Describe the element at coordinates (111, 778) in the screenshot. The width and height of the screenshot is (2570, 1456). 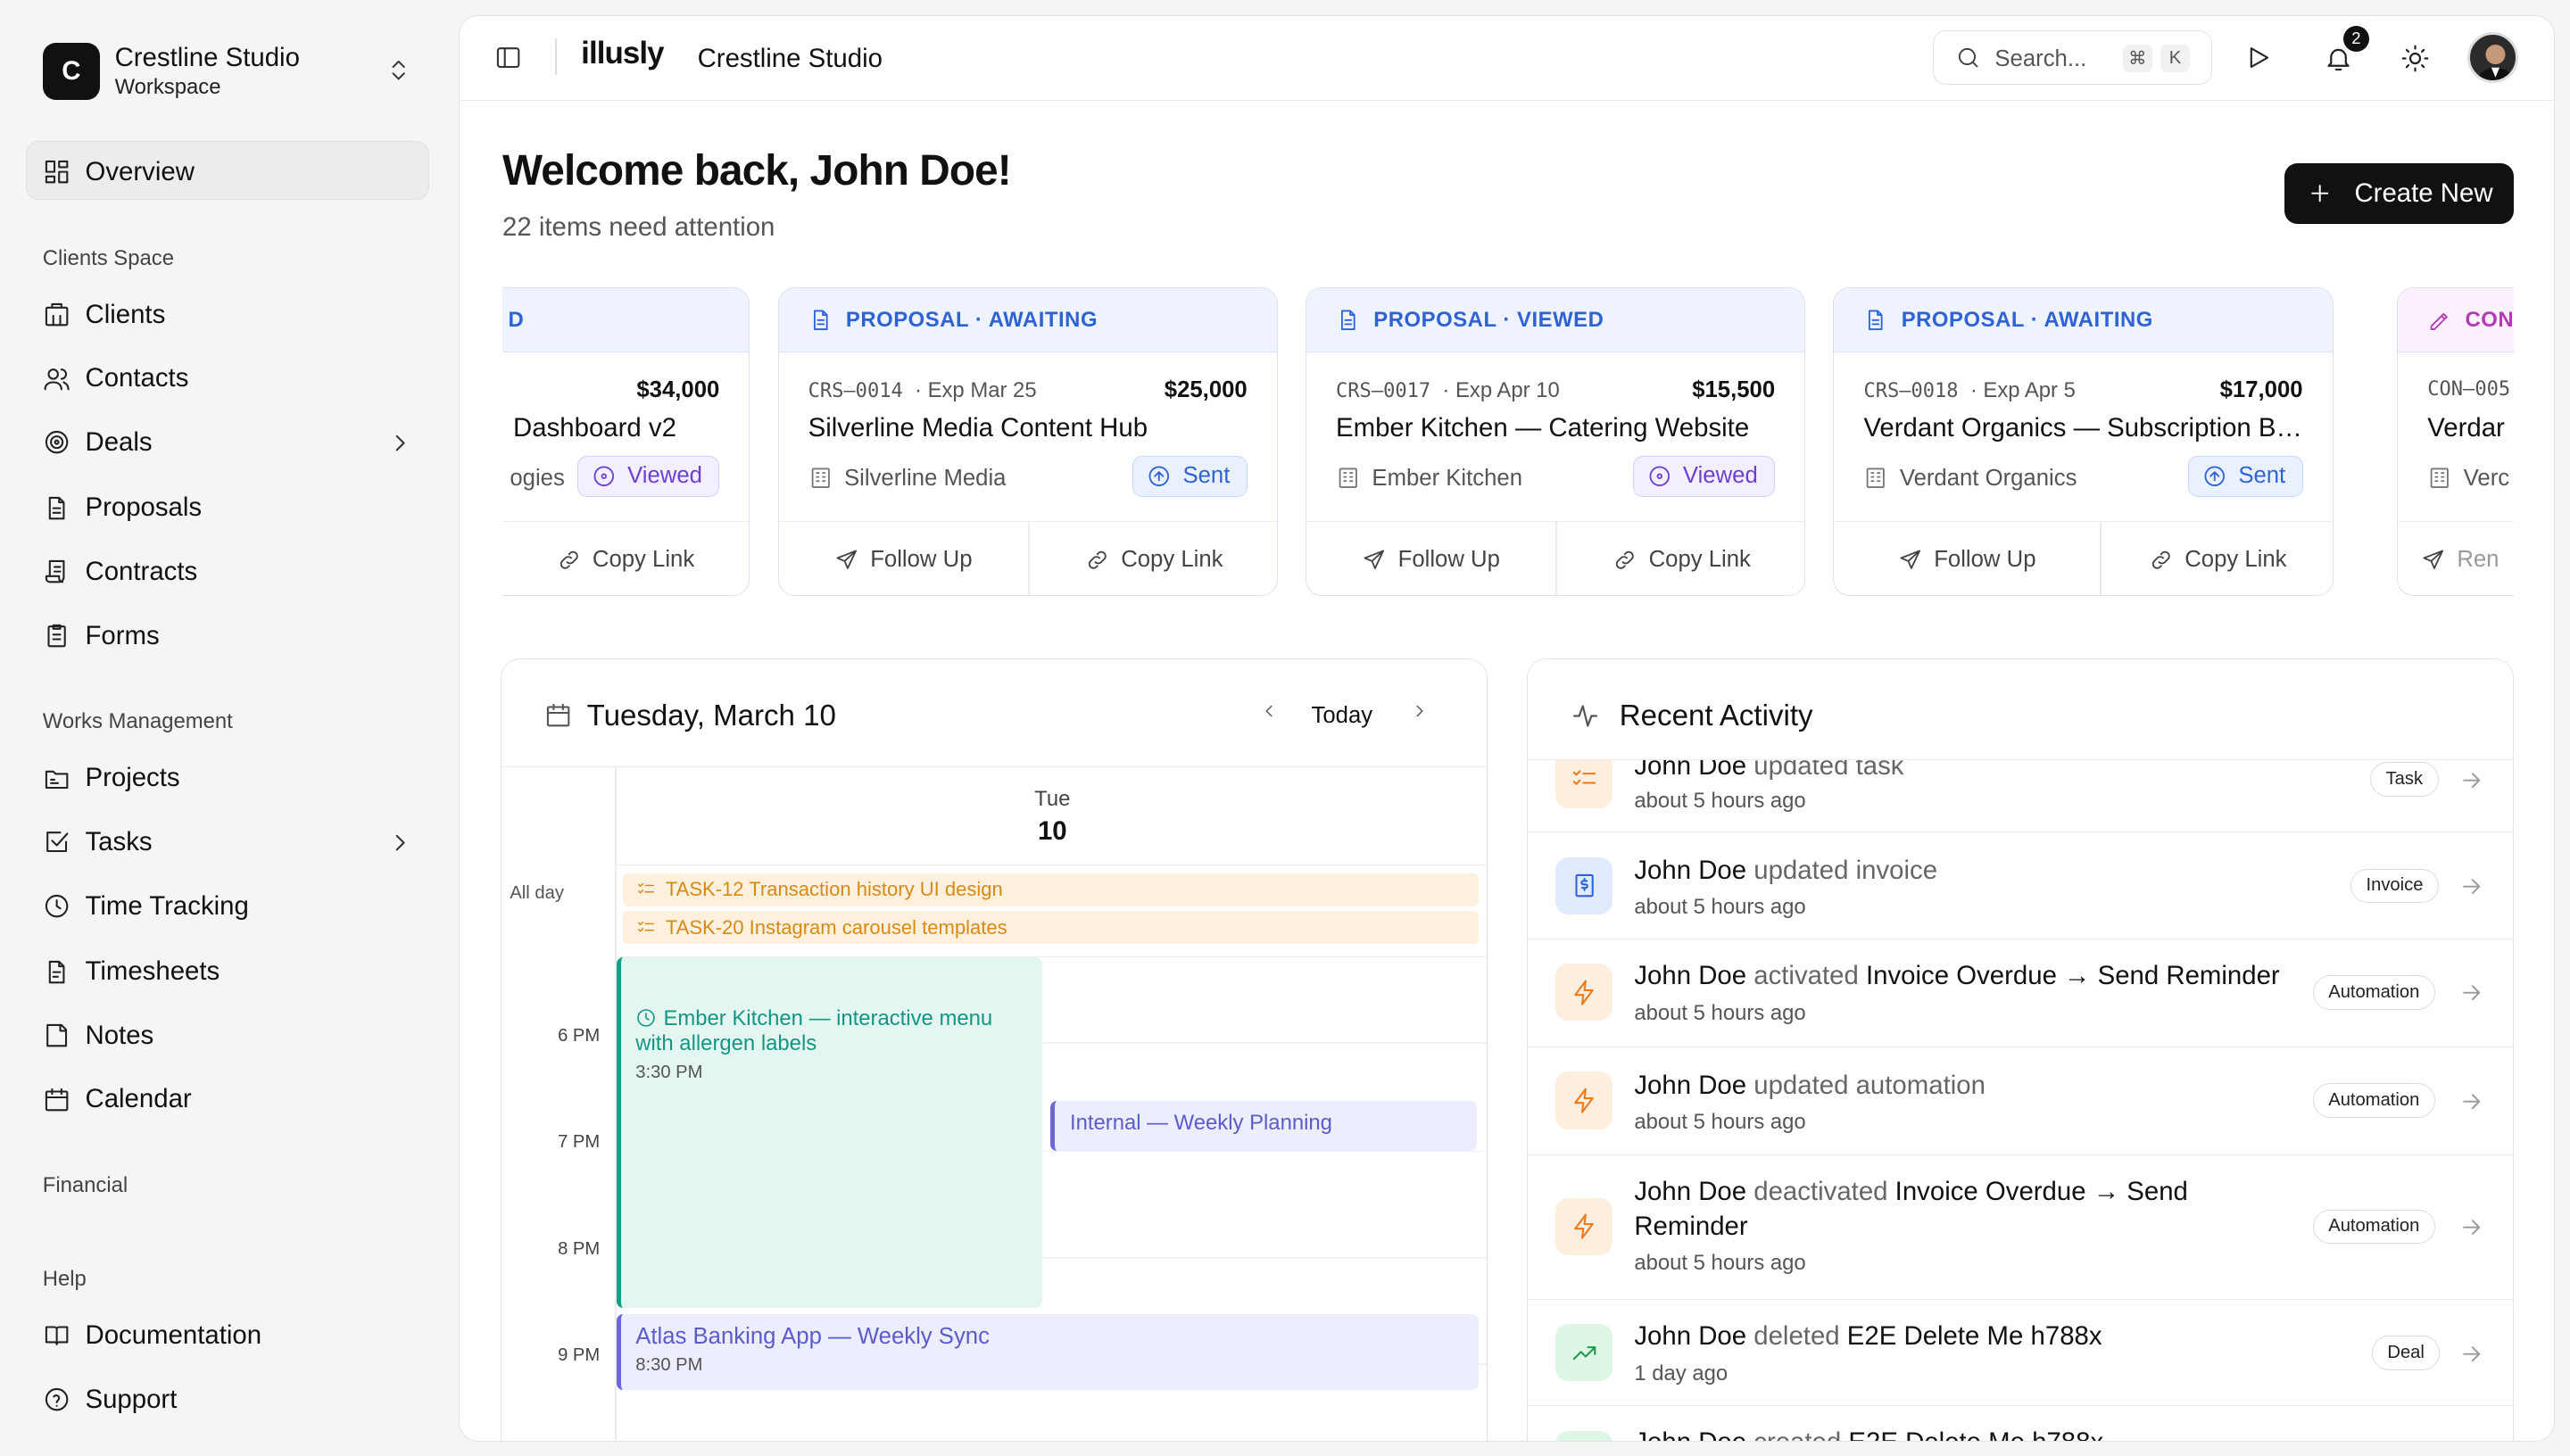
I see `sidebar-item-projects: Projects` at that location.